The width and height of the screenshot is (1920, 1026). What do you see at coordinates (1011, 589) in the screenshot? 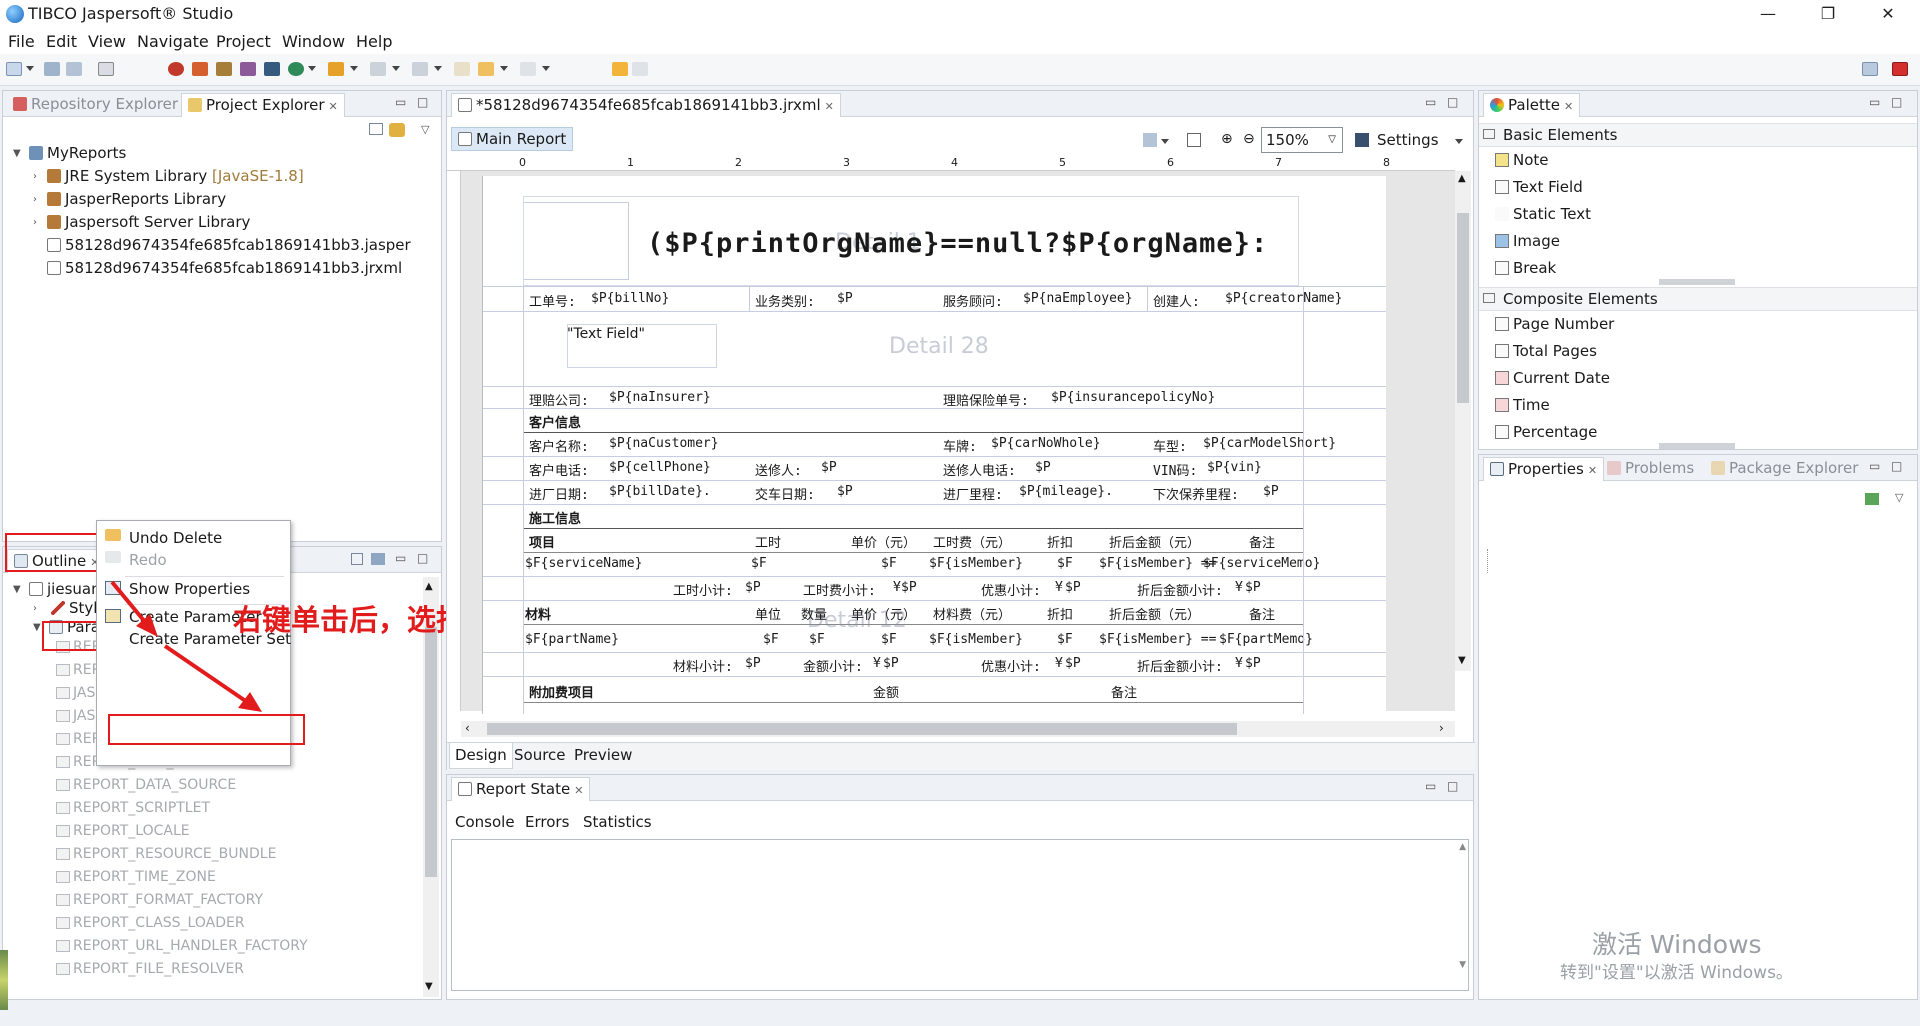
I see `label-discount-subtotal: 优惠小计:` at bounding box center [1011, 589].